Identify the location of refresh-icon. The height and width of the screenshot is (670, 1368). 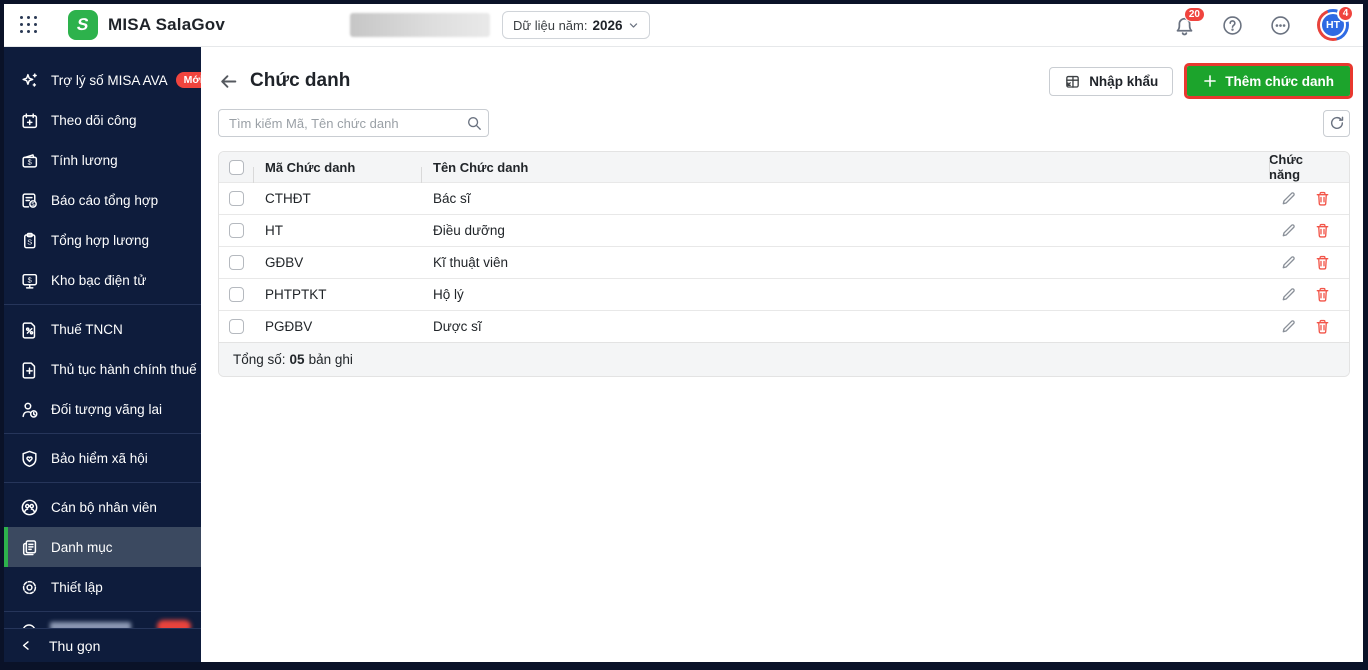
(1337, 123).